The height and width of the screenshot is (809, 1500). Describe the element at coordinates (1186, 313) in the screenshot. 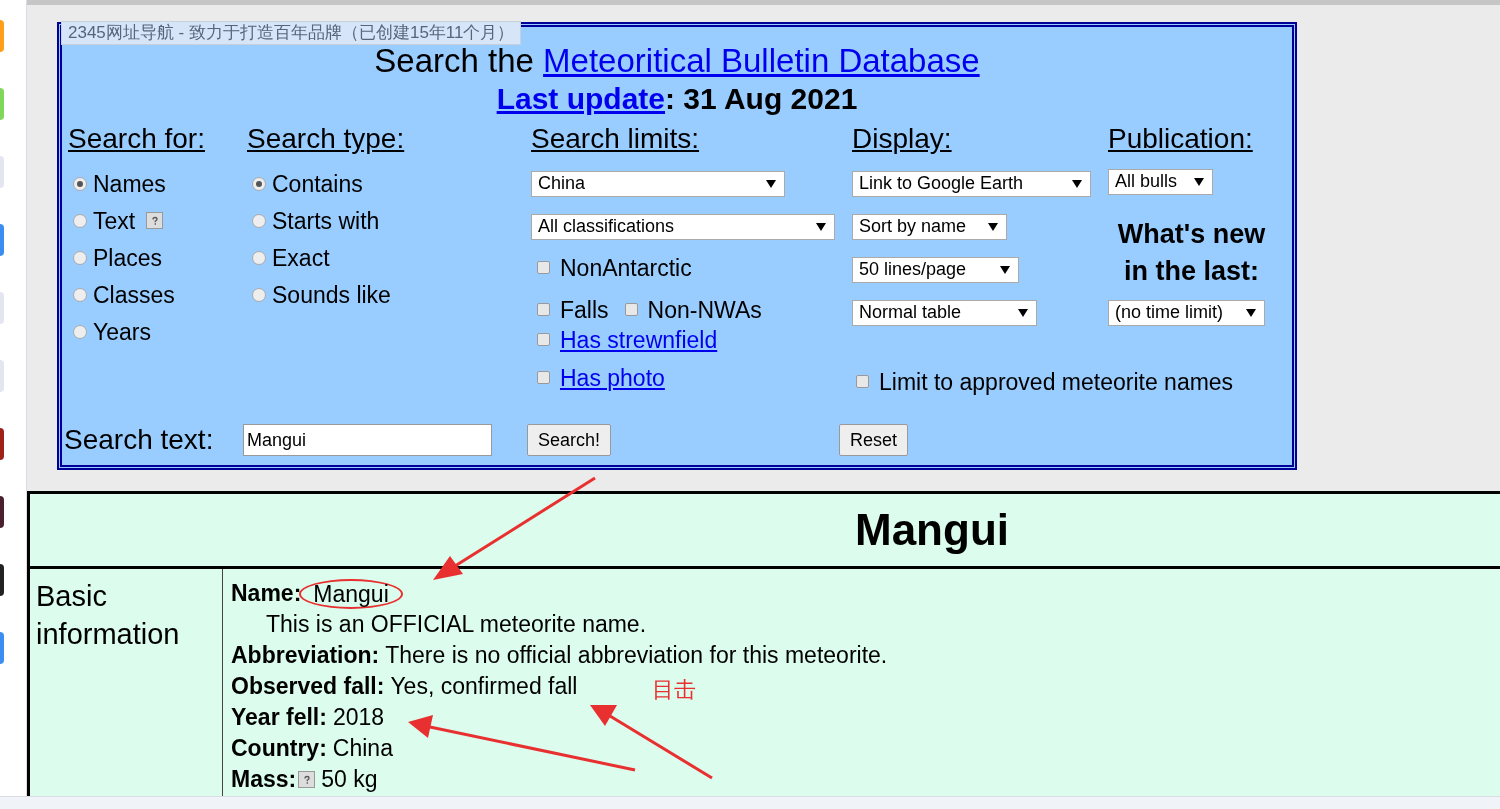

I see `dropdown: (no time limit)` at that location.